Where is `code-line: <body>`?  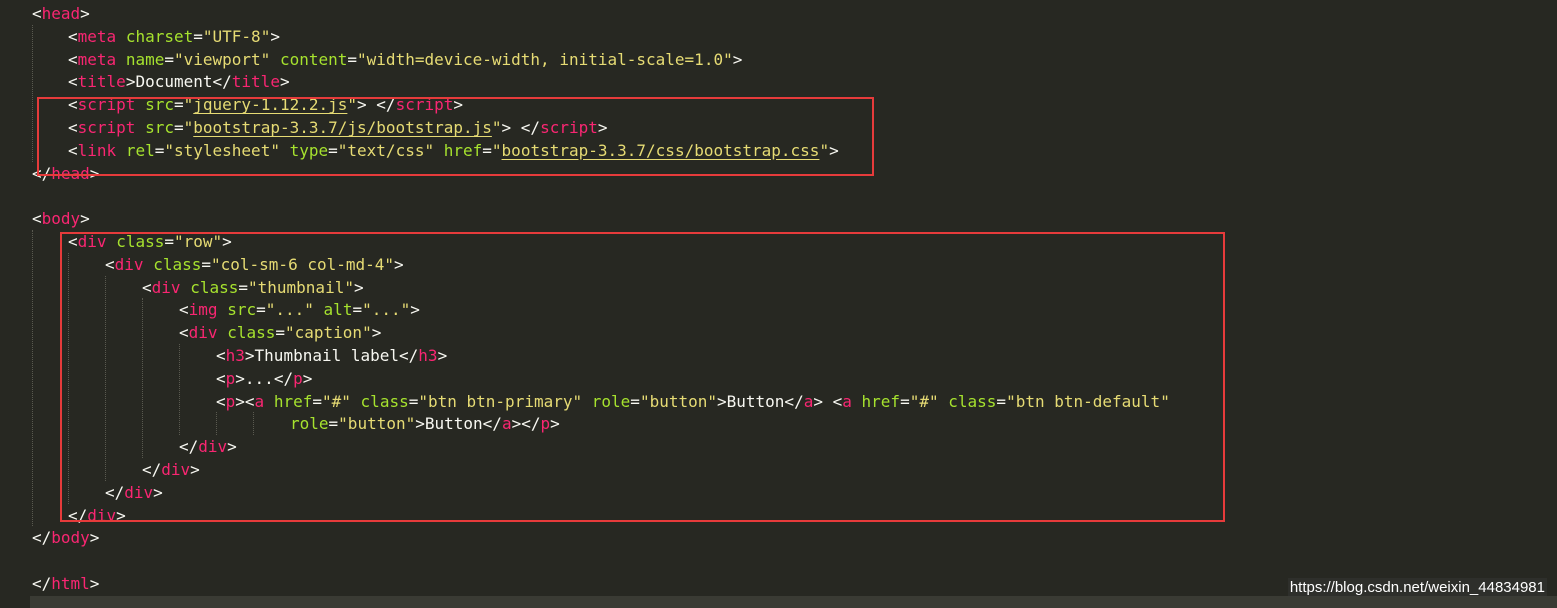 code-line: <body> is located at coordinates (61, 218).